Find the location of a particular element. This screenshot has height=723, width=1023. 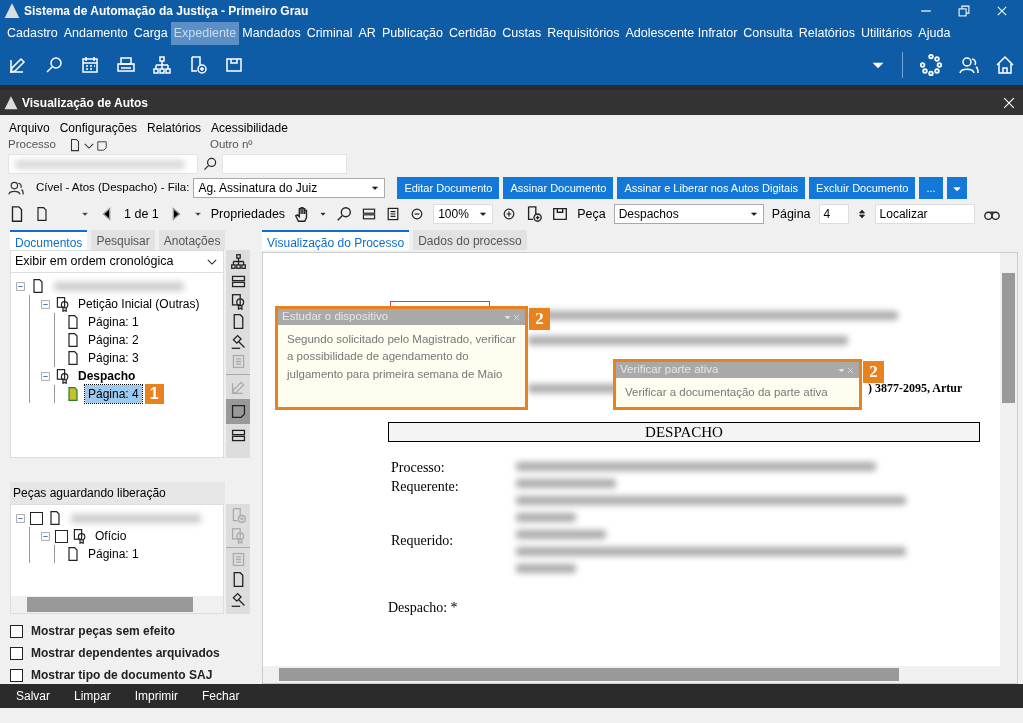

menu-item: Acessibilidade is located at coordinates (249, 127).